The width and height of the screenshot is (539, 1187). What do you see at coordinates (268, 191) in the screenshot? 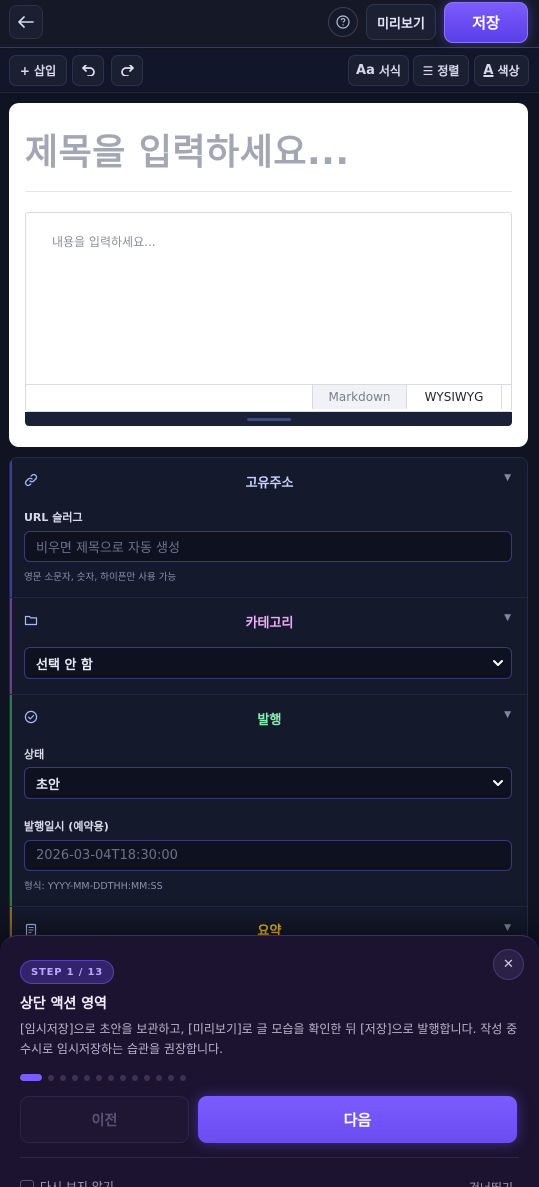
I see `title-divider` at bounding box center [268, 191].